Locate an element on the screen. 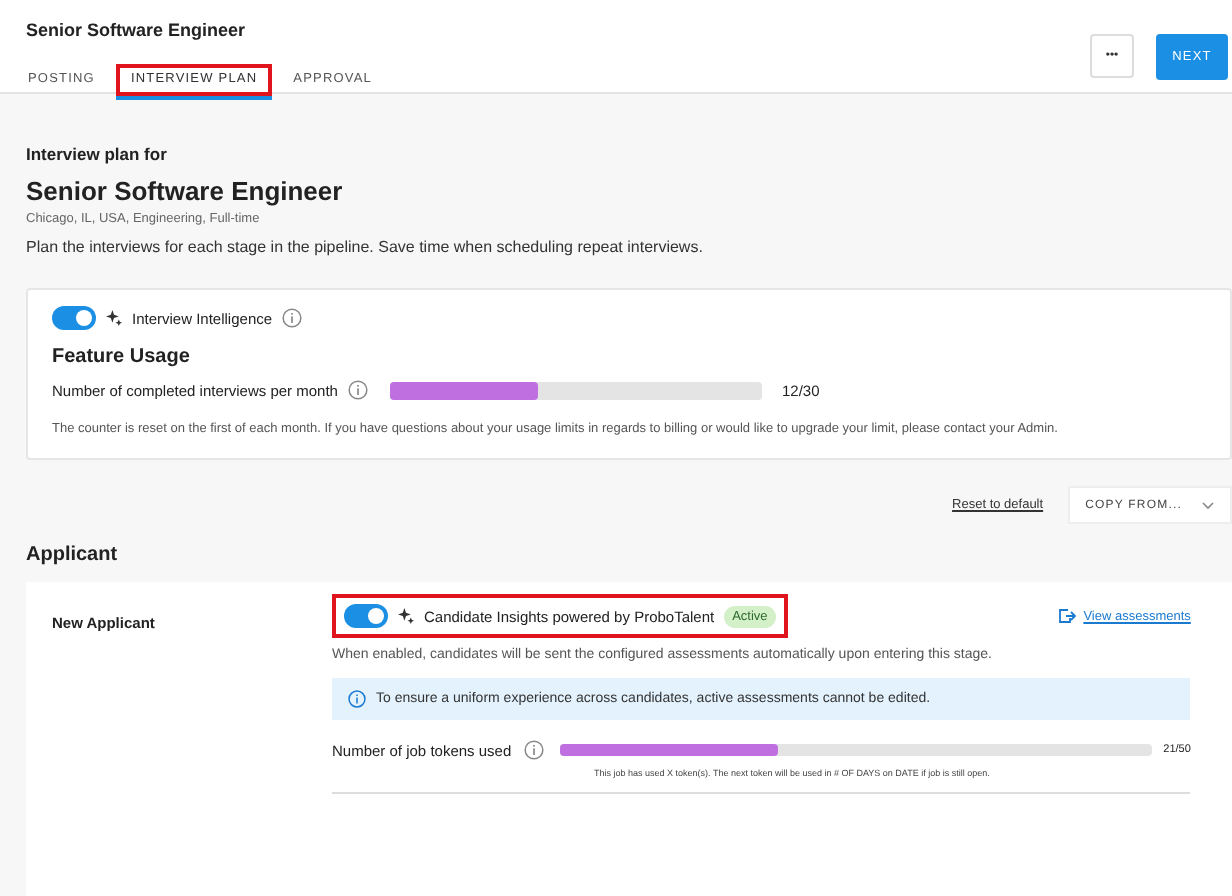  page-description: Plan the interviews for each stage in the pipeline. Save time when scheduling repeat interviews. is located at coordinates (365, 247).